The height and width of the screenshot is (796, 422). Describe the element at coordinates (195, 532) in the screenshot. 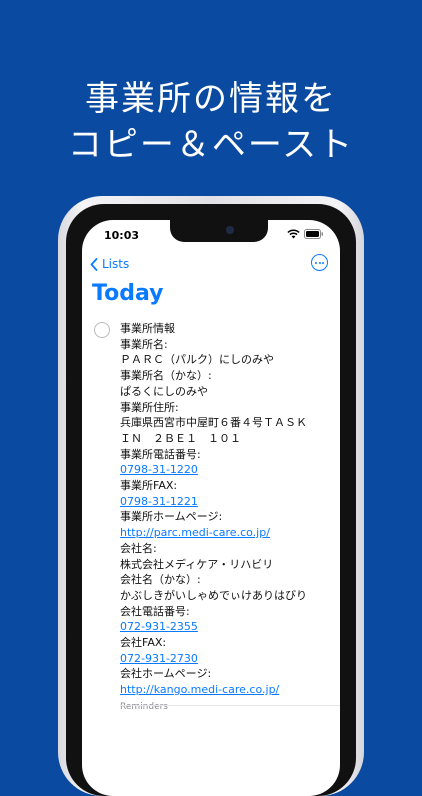

I see `homepage-link: http://parc.medi-care.co.jp/` at that location.